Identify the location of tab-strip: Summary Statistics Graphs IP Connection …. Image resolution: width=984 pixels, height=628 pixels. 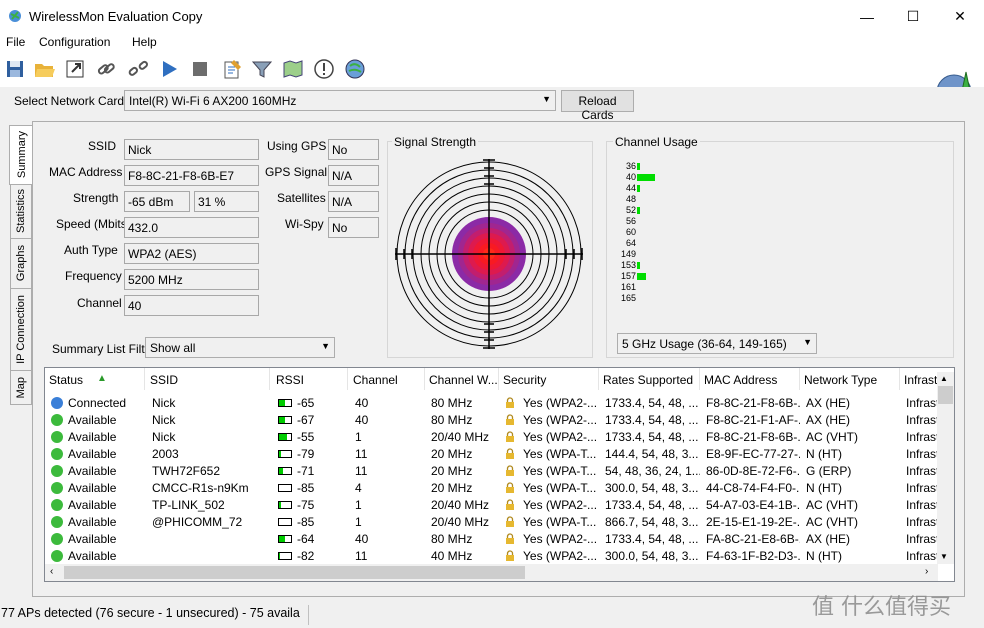
(21, 363).